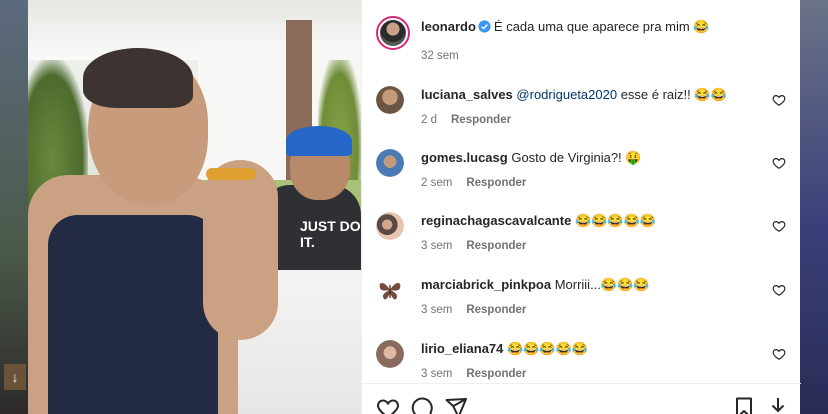 This screenshot has width=828, height=414. Describe the element at coordinates (429, 120) in the screenshot. I see `comment-time: 2 d` at that location.